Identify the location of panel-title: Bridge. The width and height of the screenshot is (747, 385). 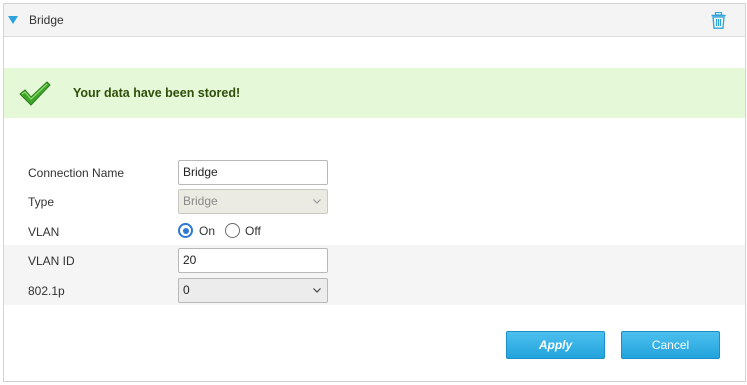
(46, 20).